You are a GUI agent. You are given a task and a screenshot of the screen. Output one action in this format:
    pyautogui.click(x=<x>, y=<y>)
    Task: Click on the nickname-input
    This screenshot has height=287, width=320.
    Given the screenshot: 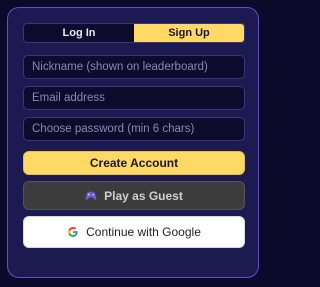 What is the action you would take?
    pyautogui.click(x=134, y=67)
    